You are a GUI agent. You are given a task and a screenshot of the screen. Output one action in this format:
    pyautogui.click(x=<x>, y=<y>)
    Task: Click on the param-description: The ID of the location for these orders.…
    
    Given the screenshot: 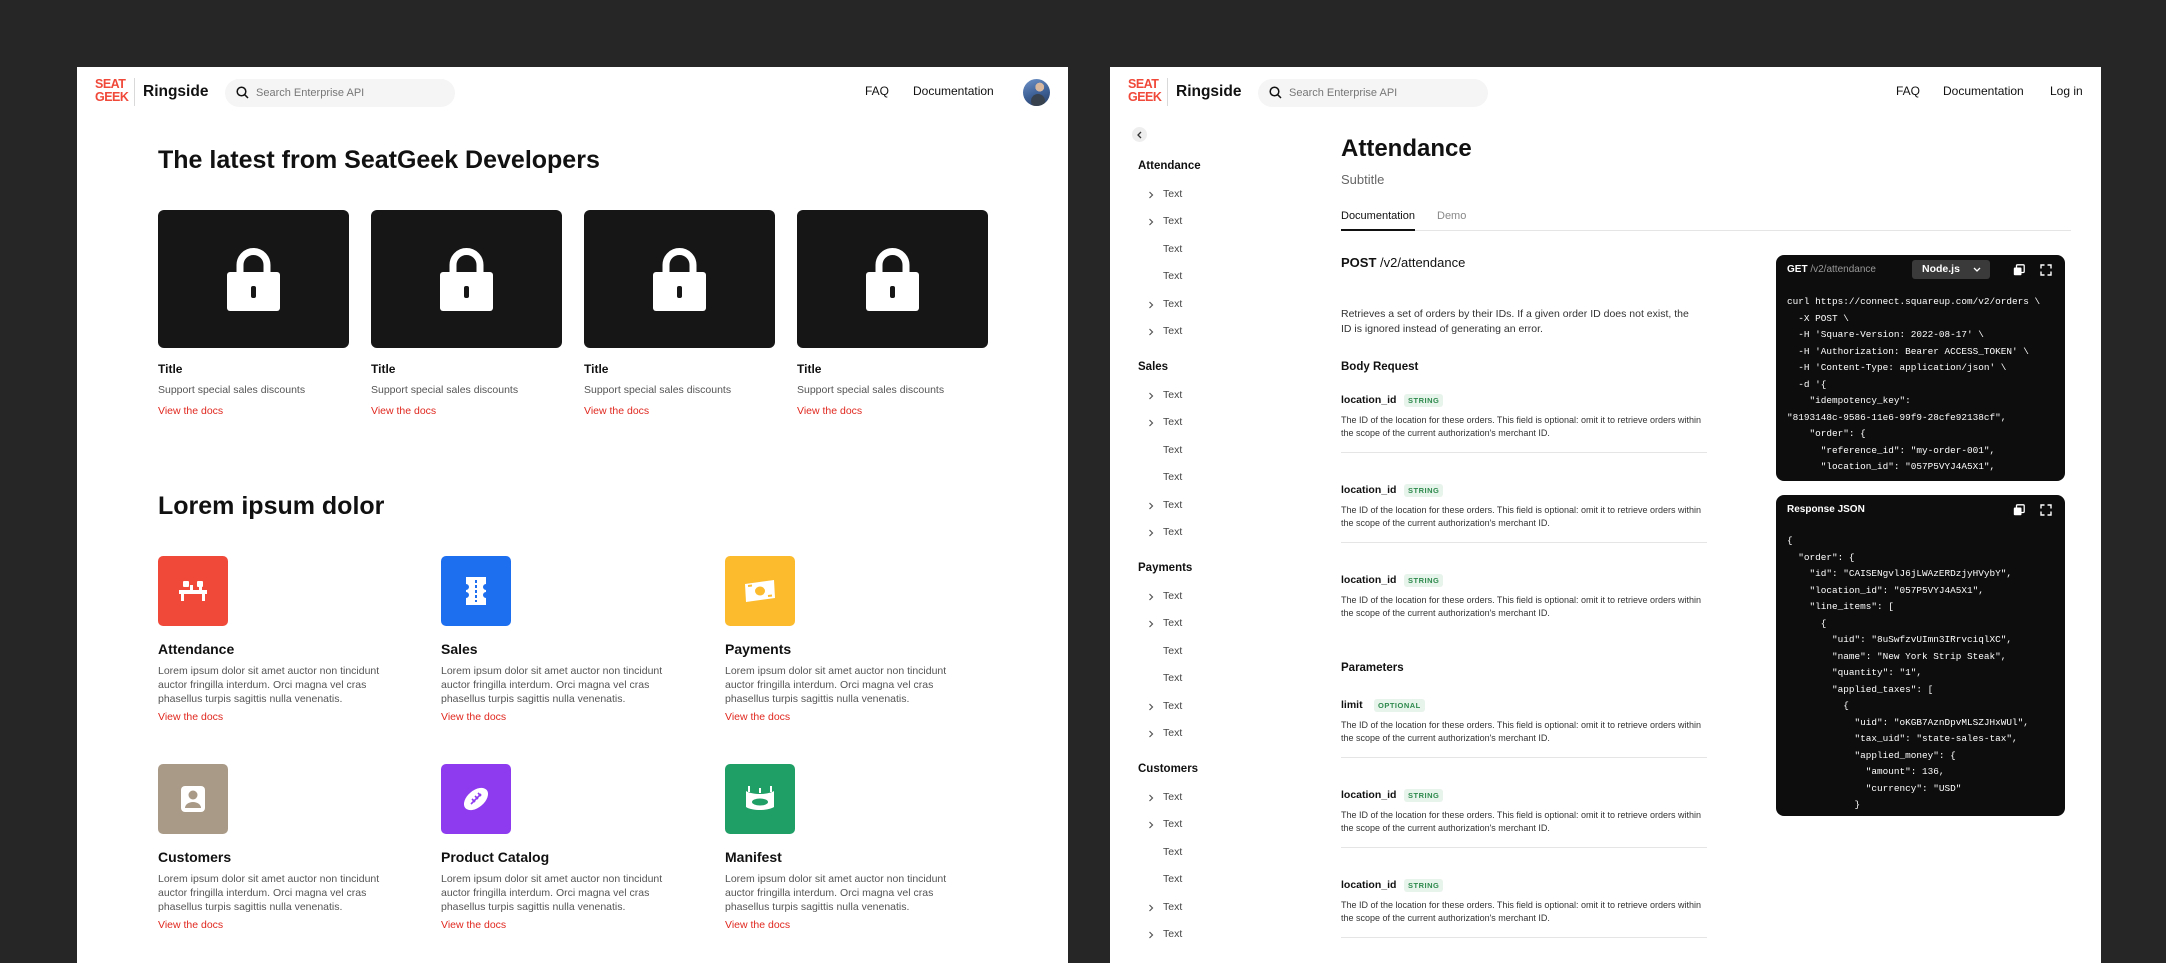 What is the action you would take?
    pyautogui.click(x=1521, y=516)
    